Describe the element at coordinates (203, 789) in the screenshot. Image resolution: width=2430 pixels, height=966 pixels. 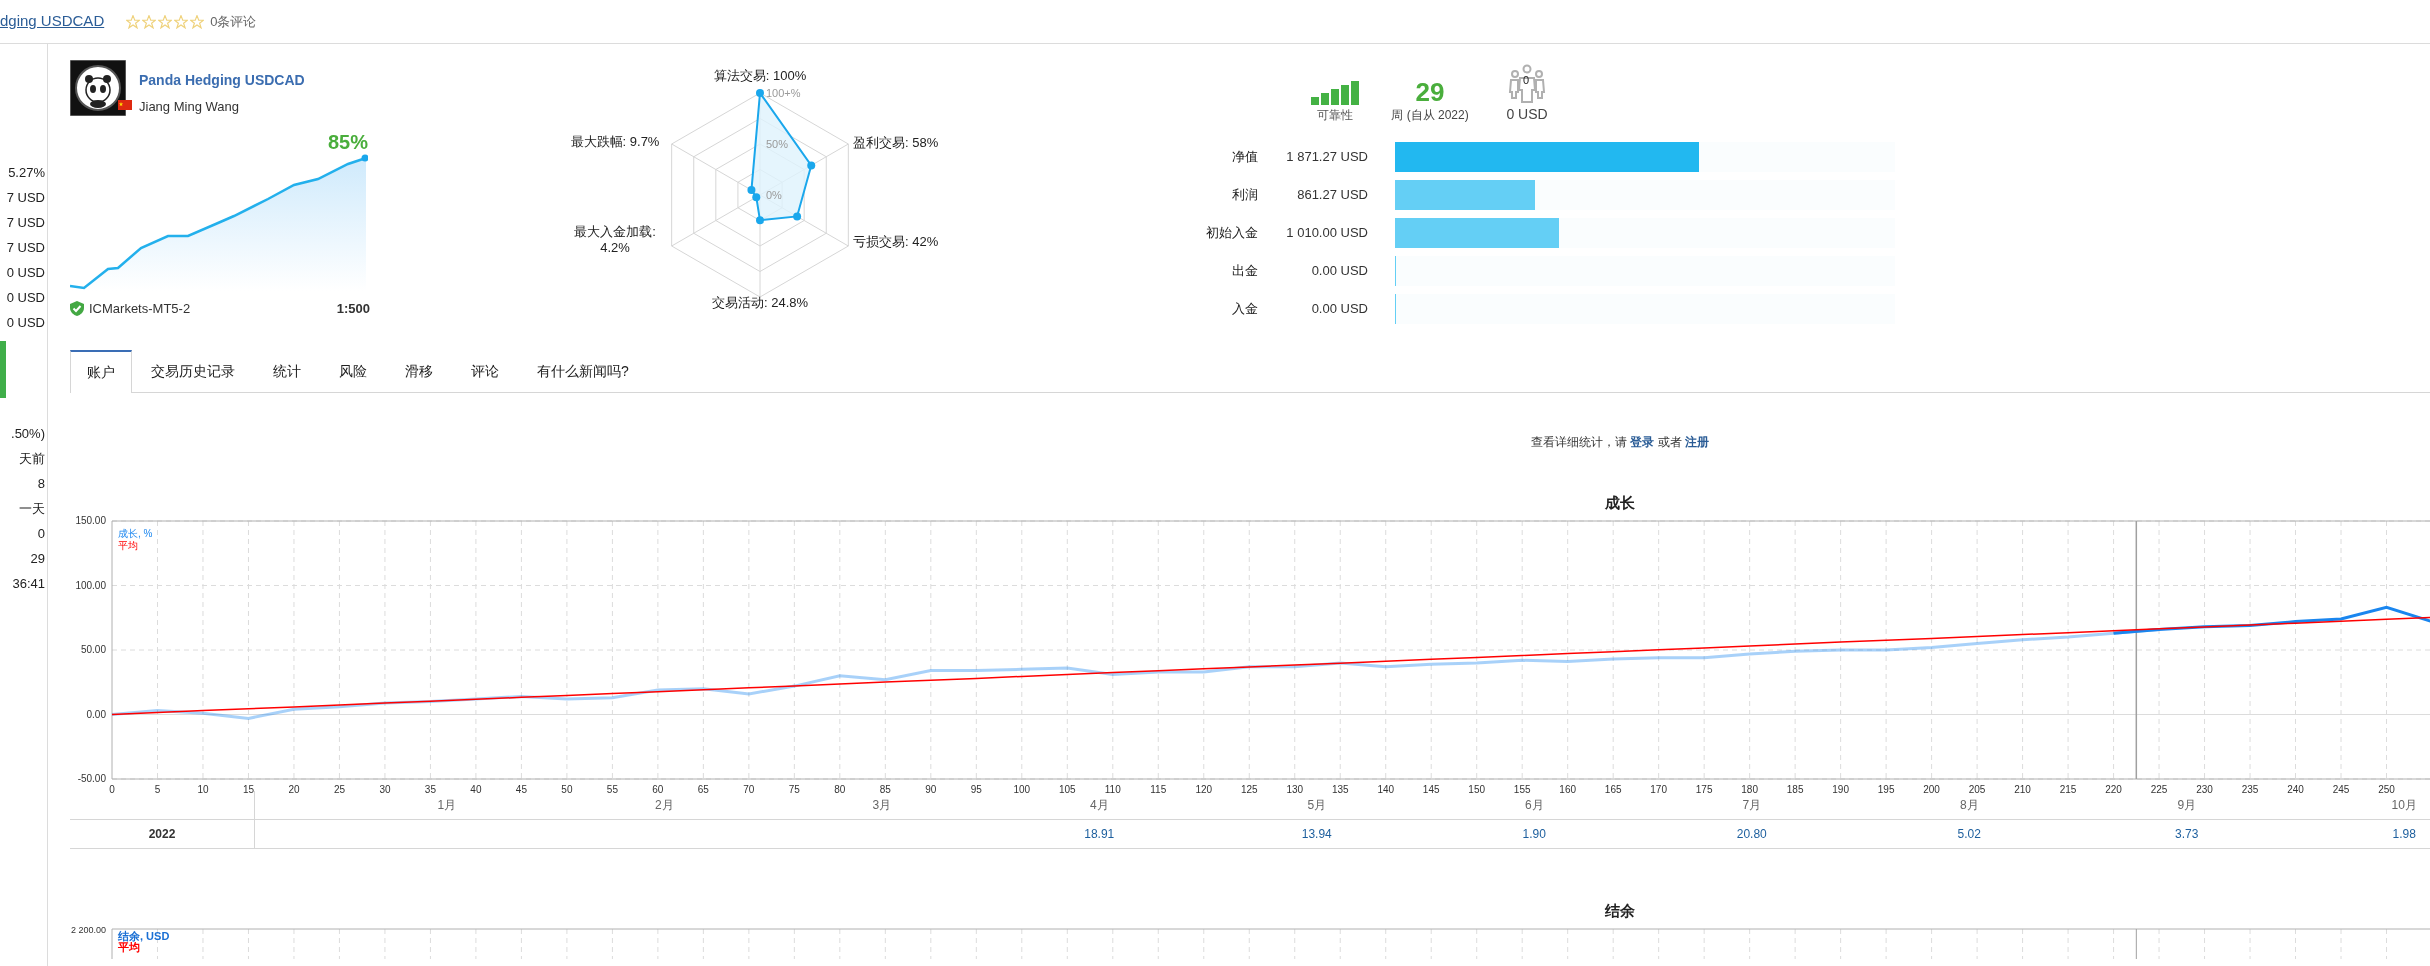
I see `axis-label: 10` at that location.